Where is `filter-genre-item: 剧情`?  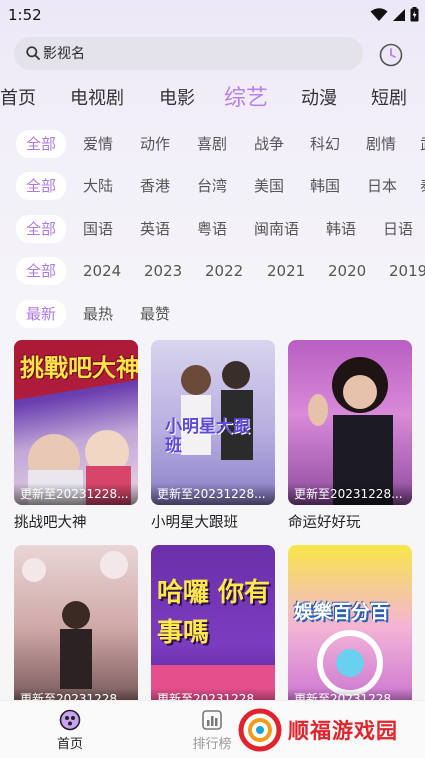
filter-genre-item: 剧情 is located at coordinates (381, 144).